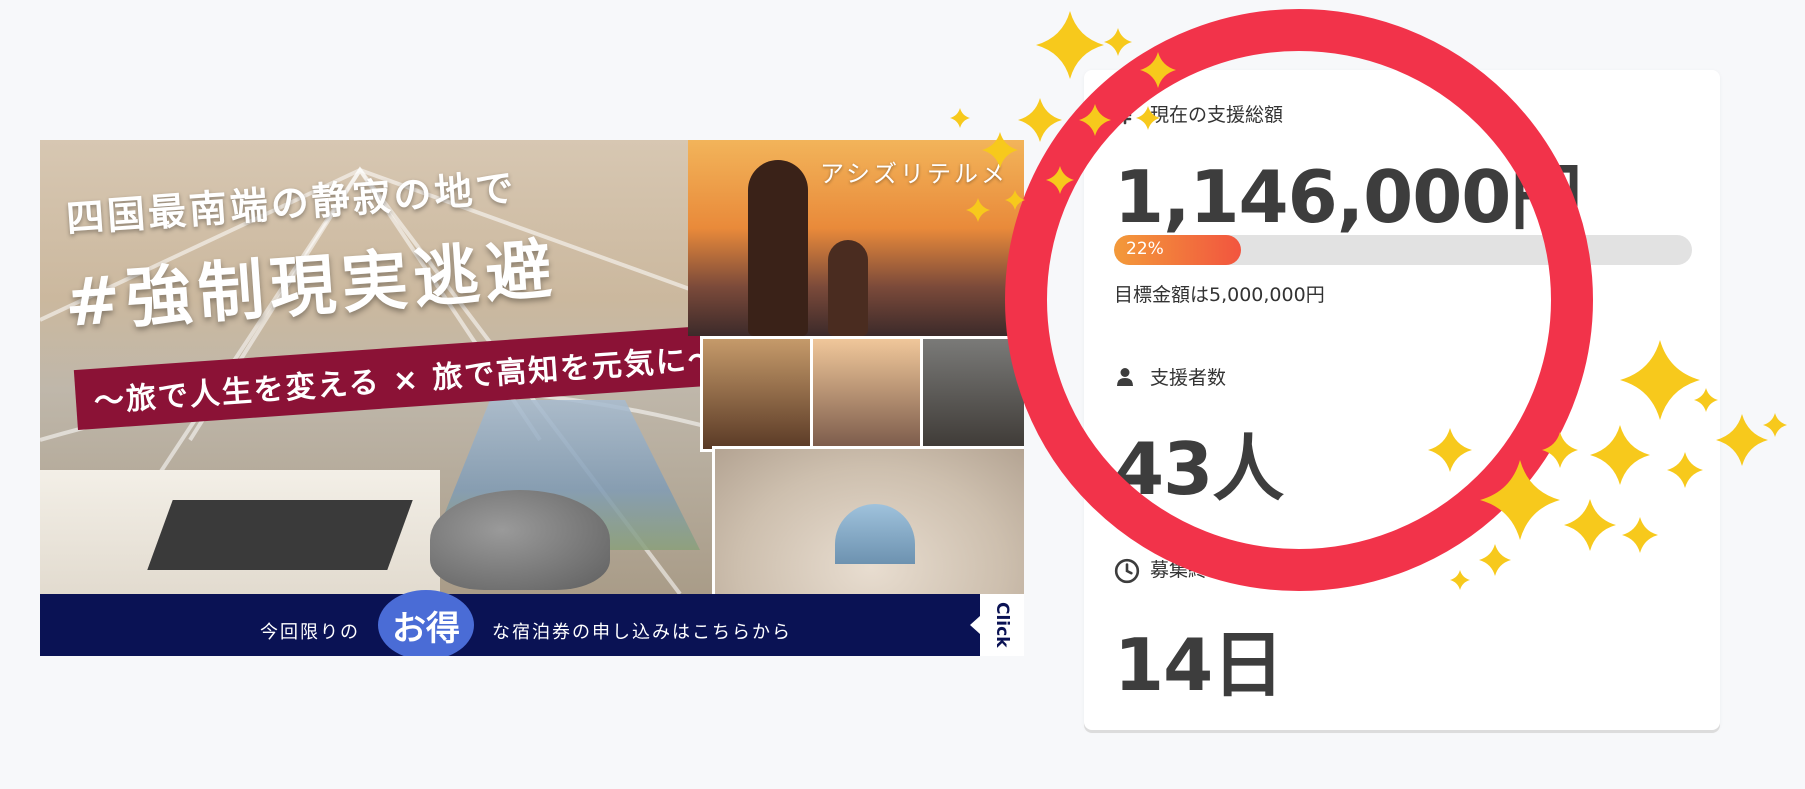  What do you see at coordinates (1125, 114) in the screenshot?
I see `yen-icon` at bounding box center [1125, 114].